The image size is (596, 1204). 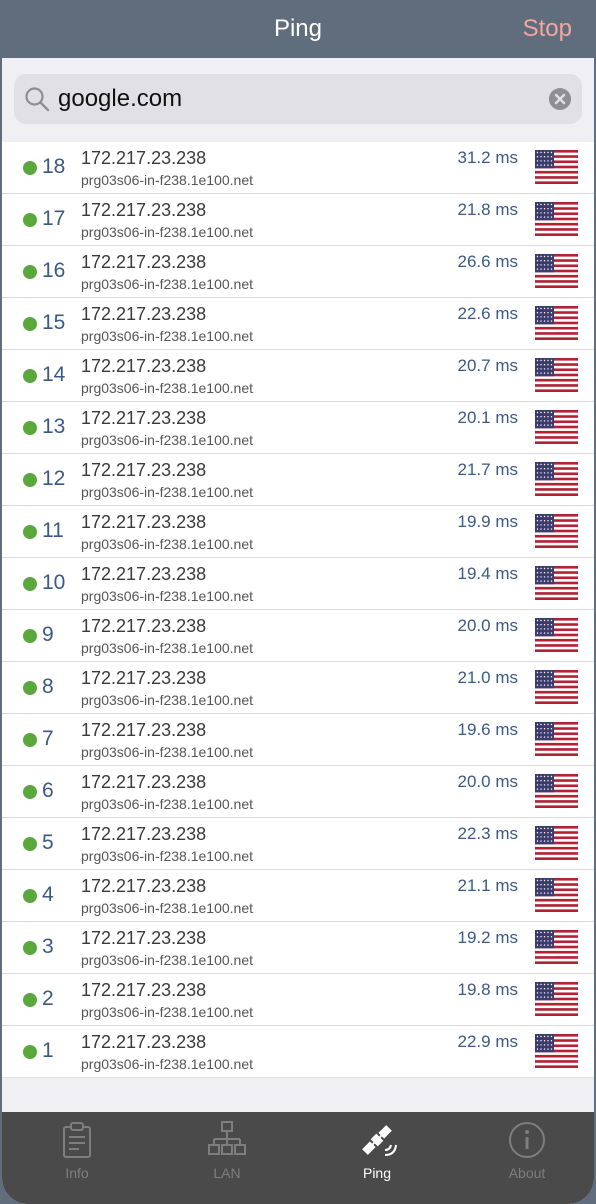 What do you see at coordinates (377, 1158) in the screenshot?
I see `tab-ping: Ping` at bounding box center [377, 1158].